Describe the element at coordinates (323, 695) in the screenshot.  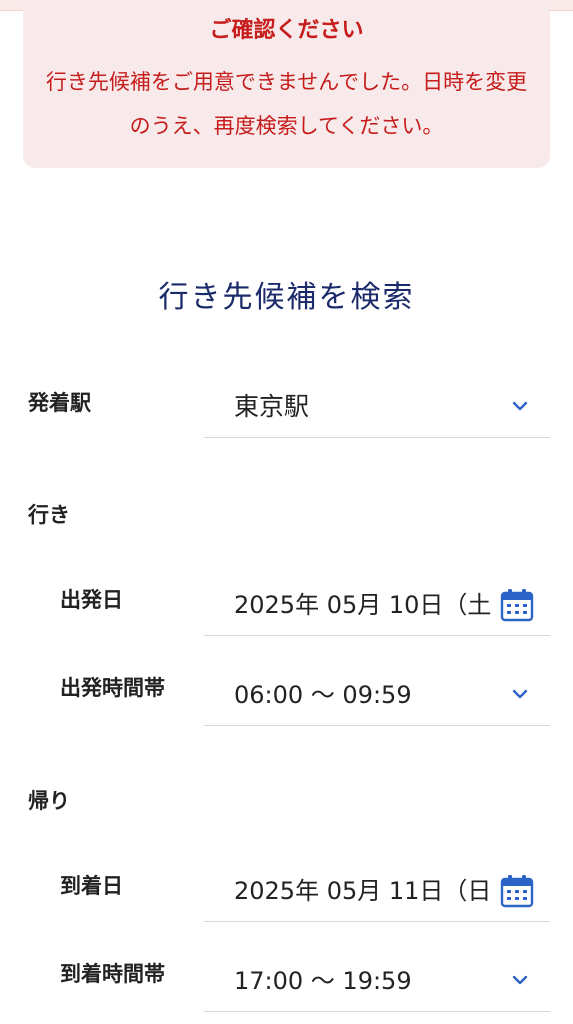
I see `departure-time-value: 06:00 〜 09:59` at that location.